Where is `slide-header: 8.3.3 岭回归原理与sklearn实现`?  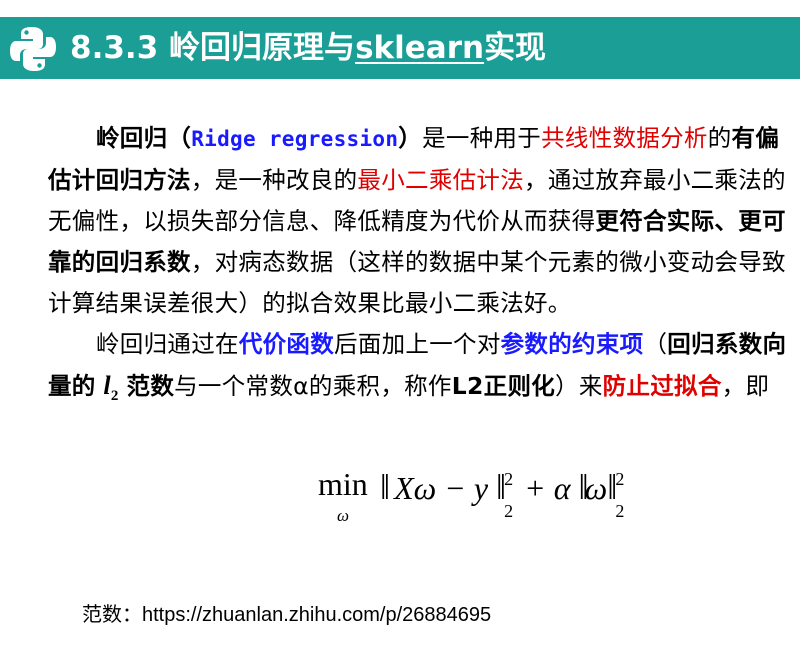
slide-header: 8.3.3 岭回归原理与sklearn实现 is located at coordinates (400, 48).